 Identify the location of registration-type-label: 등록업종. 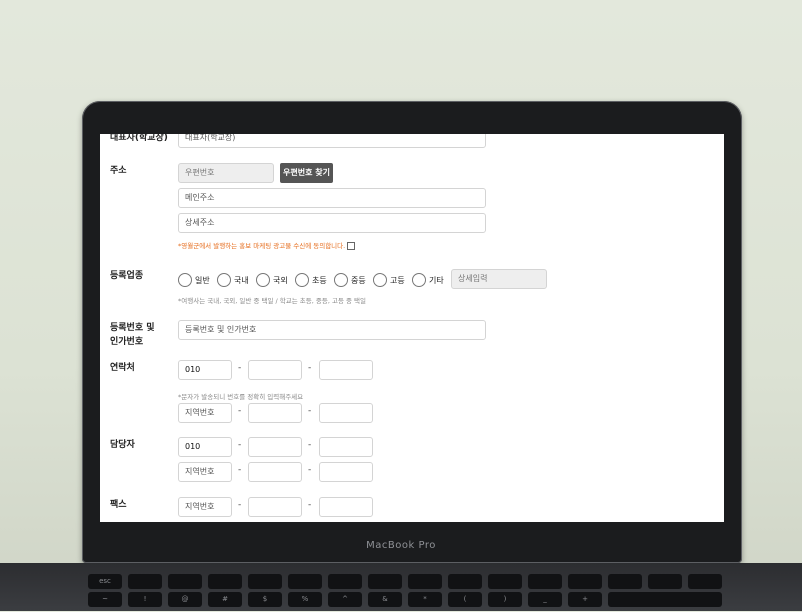
(127, 276).